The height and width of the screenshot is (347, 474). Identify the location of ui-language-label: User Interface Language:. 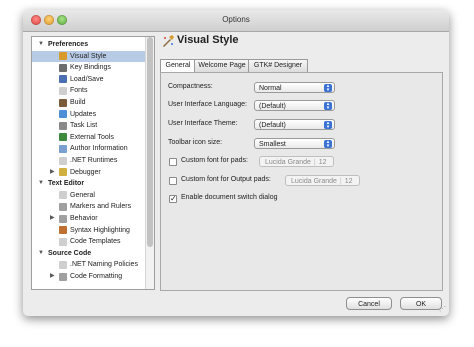
(207, 104).